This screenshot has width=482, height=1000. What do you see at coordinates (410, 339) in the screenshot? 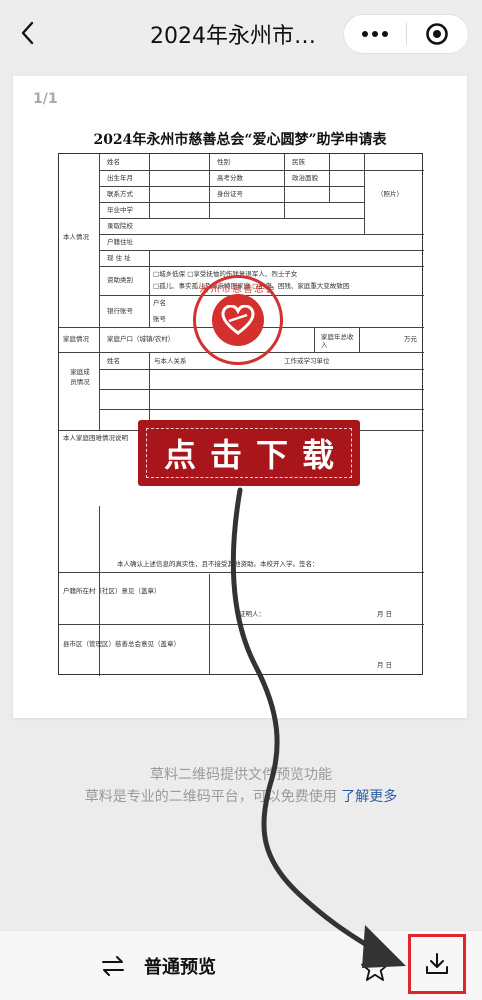
I see `income-unit: 万元` at bounding box center [410, 339].